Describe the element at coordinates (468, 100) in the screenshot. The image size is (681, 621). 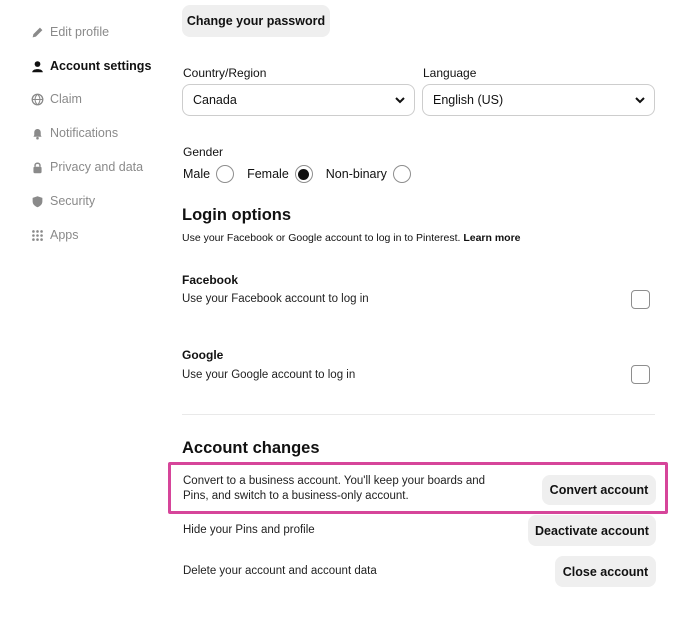
I see `language-value: English (US)` at that location.